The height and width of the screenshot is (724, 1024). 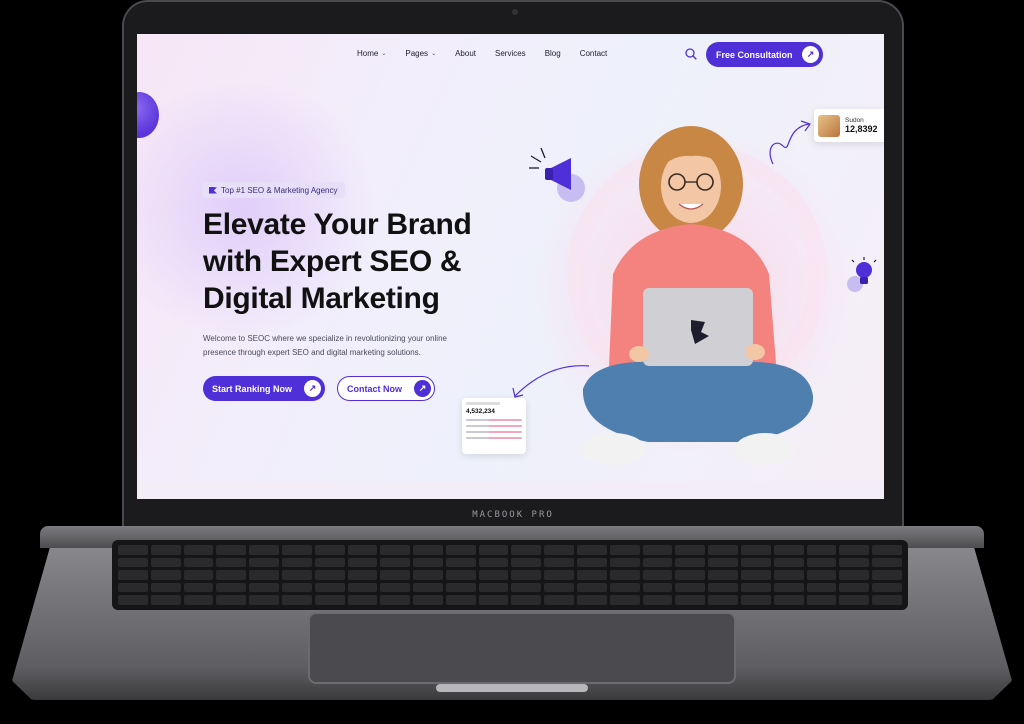 What do you see at coordinates (371, 53) in the screenshot?
I see `nav-item-home: Home ⌄` at bounding box center [371, 53].